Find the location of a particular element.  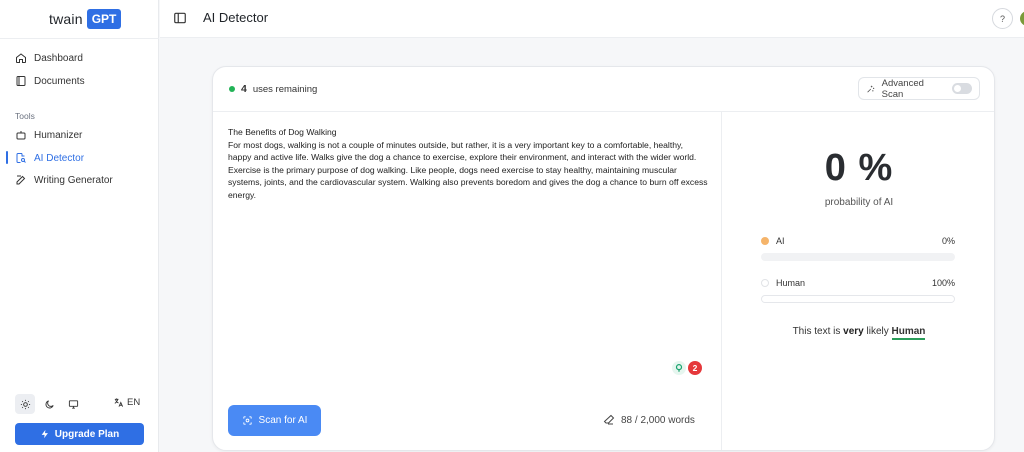

dark-mode-button is located at coordinates (49, 404).